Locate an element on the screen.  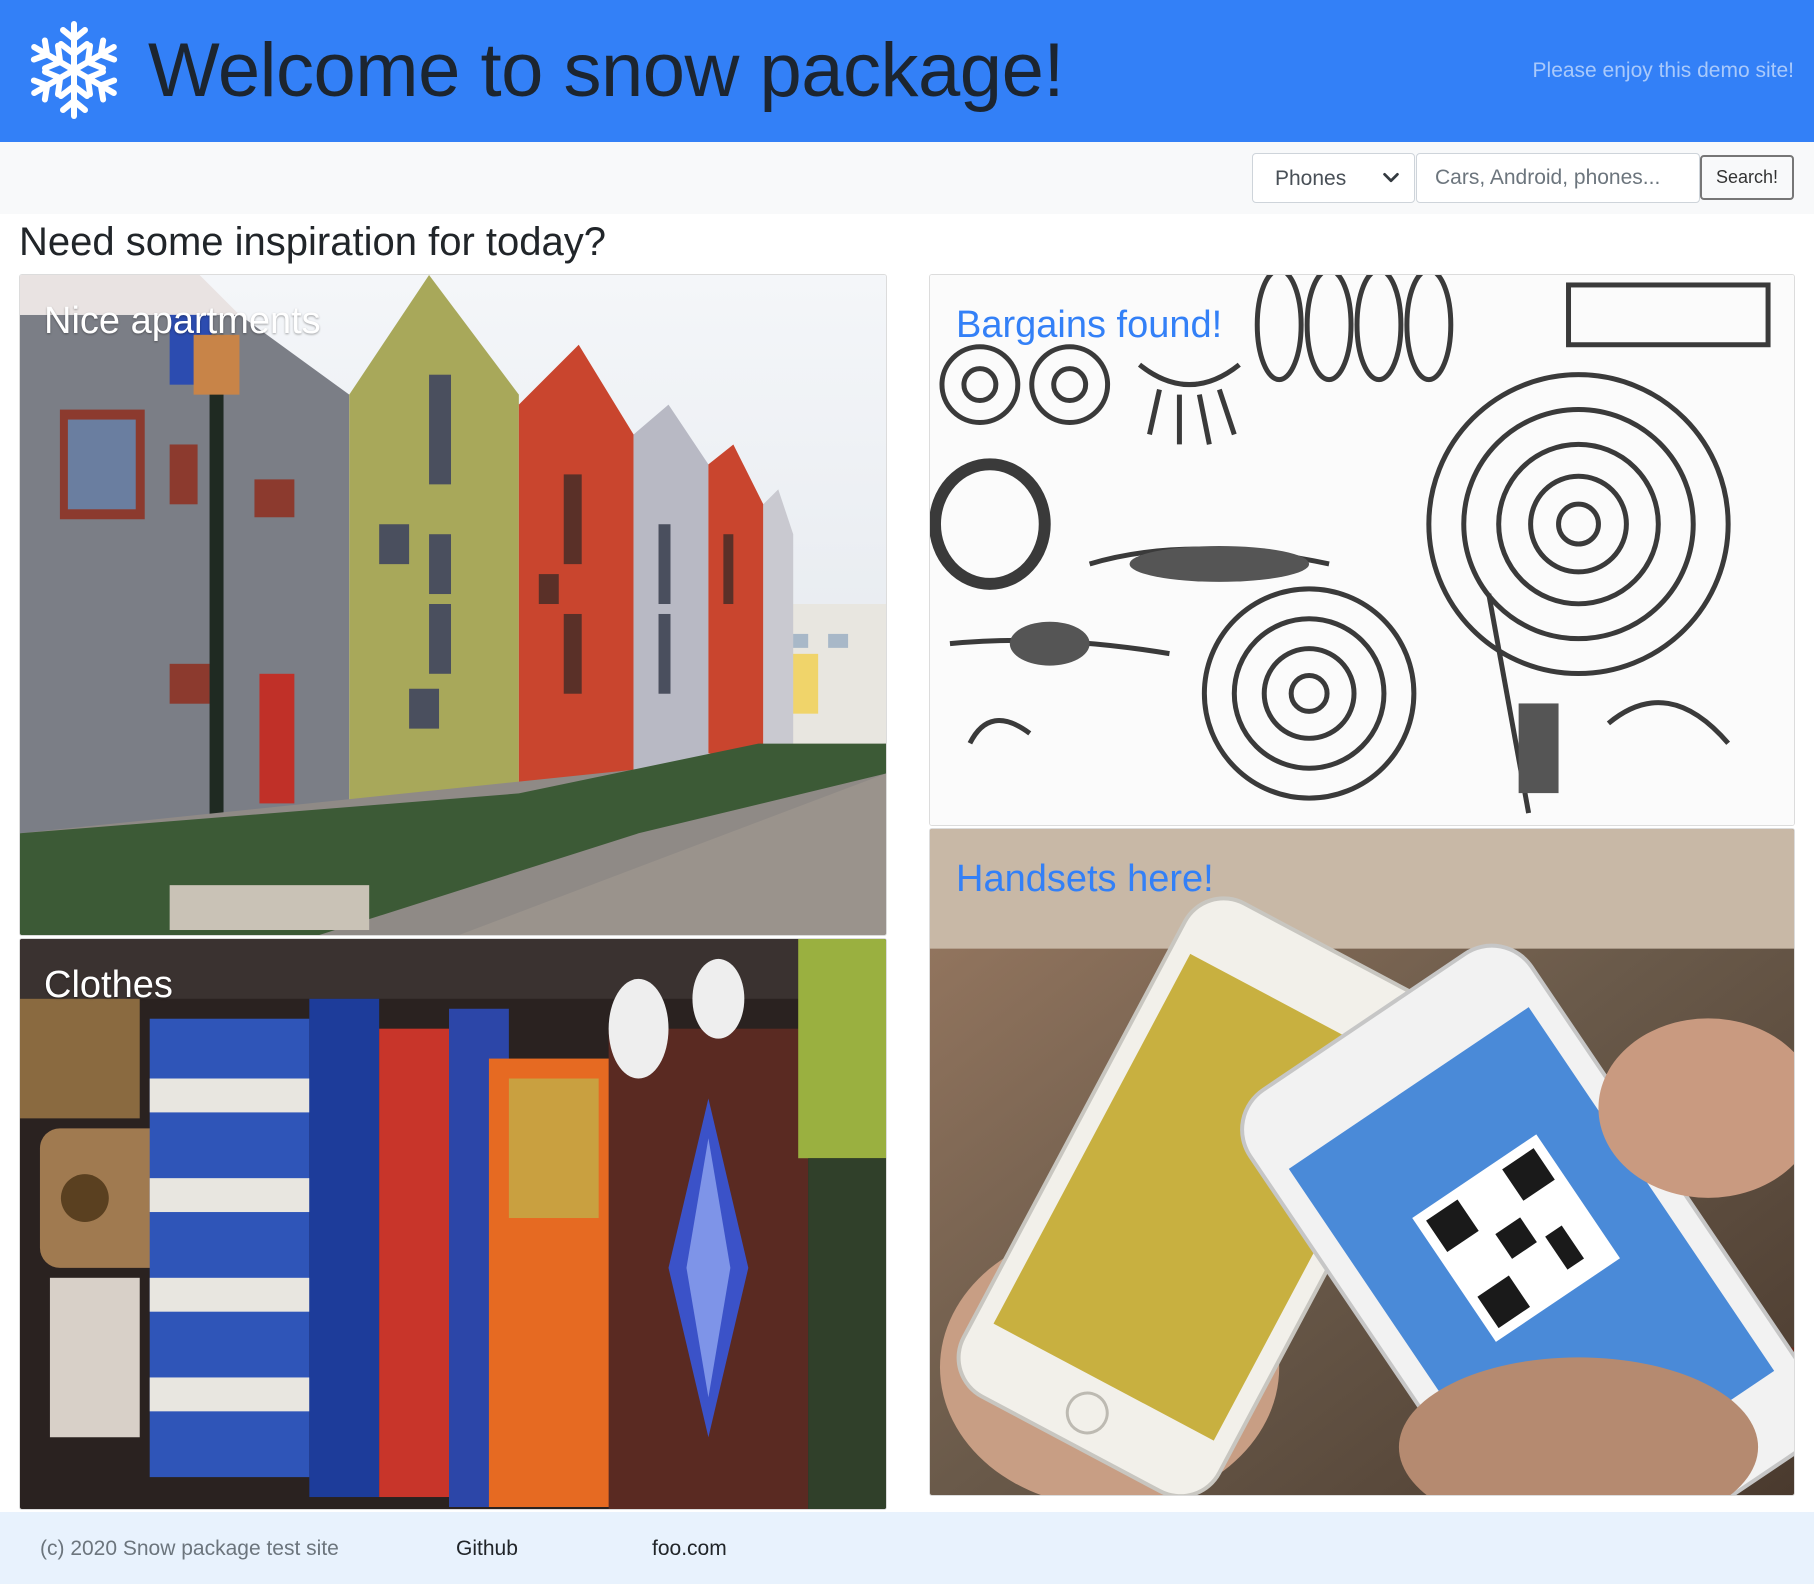
search-bar: Phones Search! is located at coordinates (907, 178).